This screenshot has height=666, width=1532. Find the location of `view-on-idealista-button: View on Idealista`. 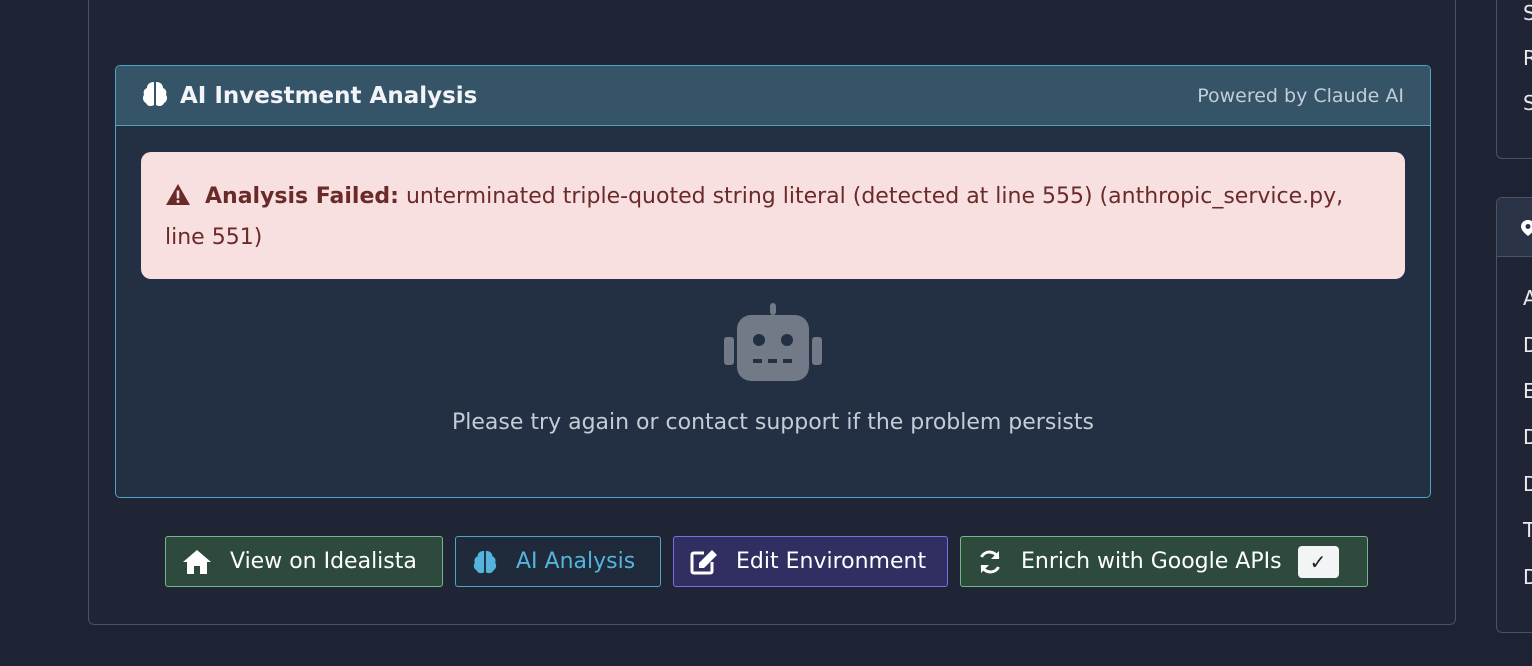

view-on-idealista-button: View on Idealista is located at coordinates (304, 561).